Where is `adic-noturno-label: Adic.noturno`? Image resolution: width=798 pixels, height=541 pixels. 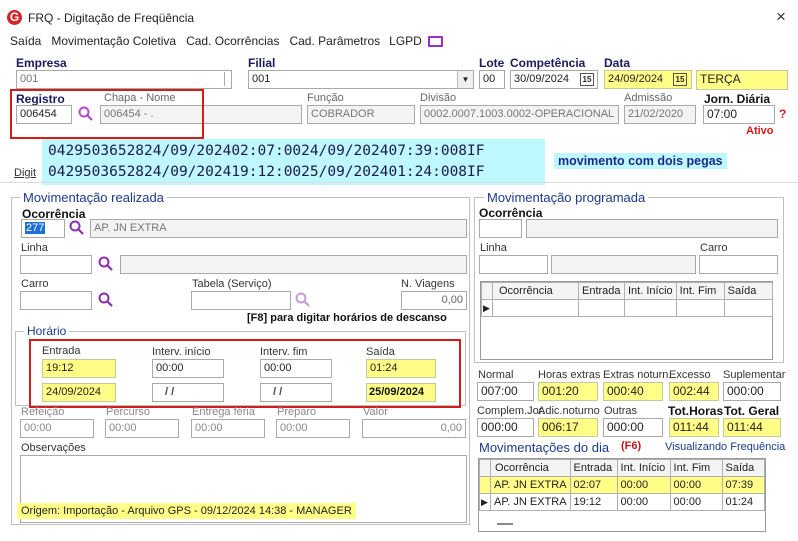 adic-noturno-label: Adic.noturno is located at coordinates (569, 411).